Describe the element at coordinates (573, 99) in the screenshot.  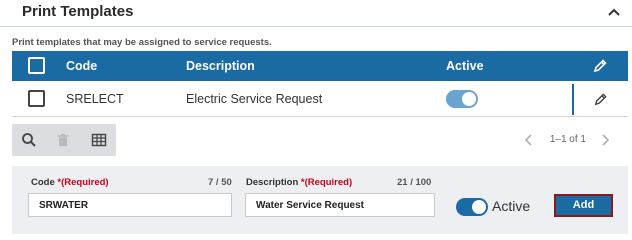
I see `column-divider` at that location.